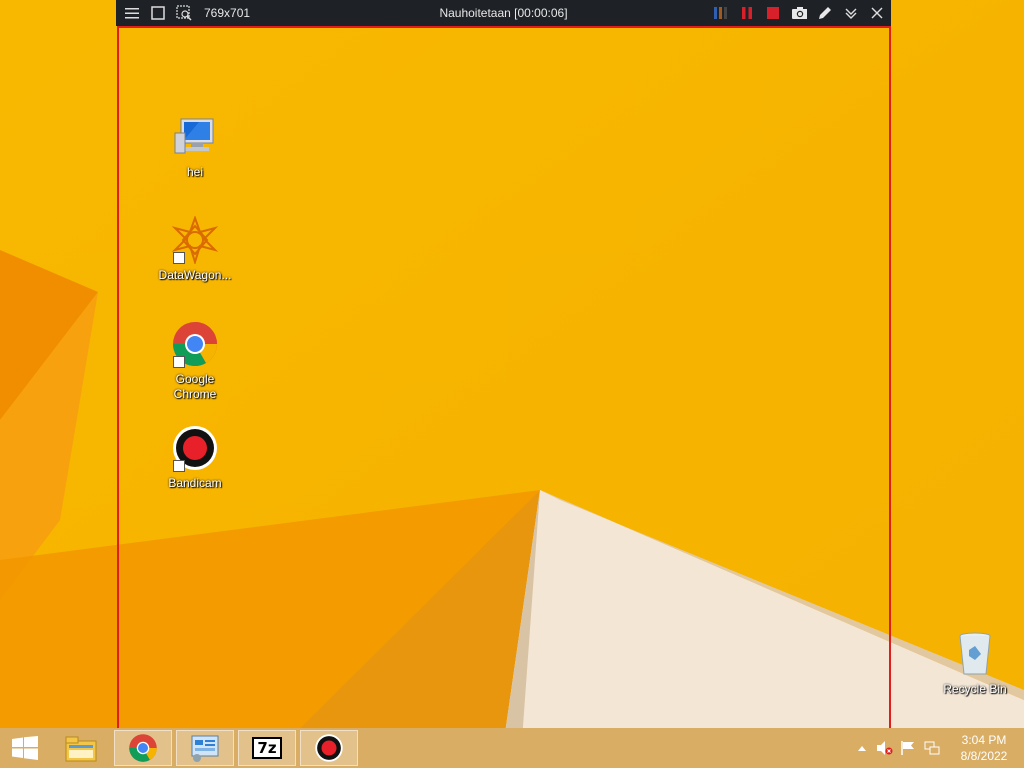  What do you see at coordinates (132, 13) in the screenshot?
I see `hamburger-icon` at bounding box center [132, 13].